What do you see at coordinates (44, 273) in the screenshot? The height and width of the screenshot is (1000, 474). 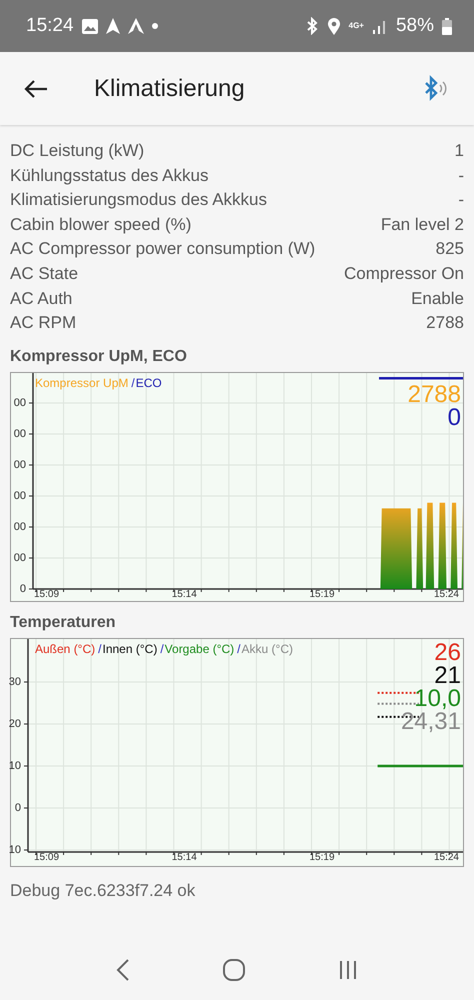 I see `row-label: AC State` at bounding box center [44, 273].